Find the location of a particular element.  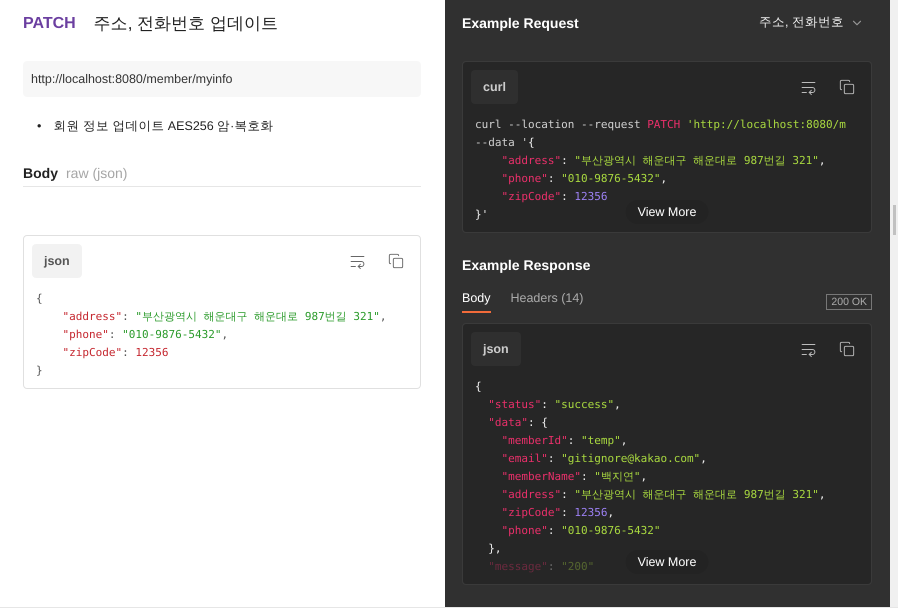

body-label: Body is located at coordinates (40, 173).